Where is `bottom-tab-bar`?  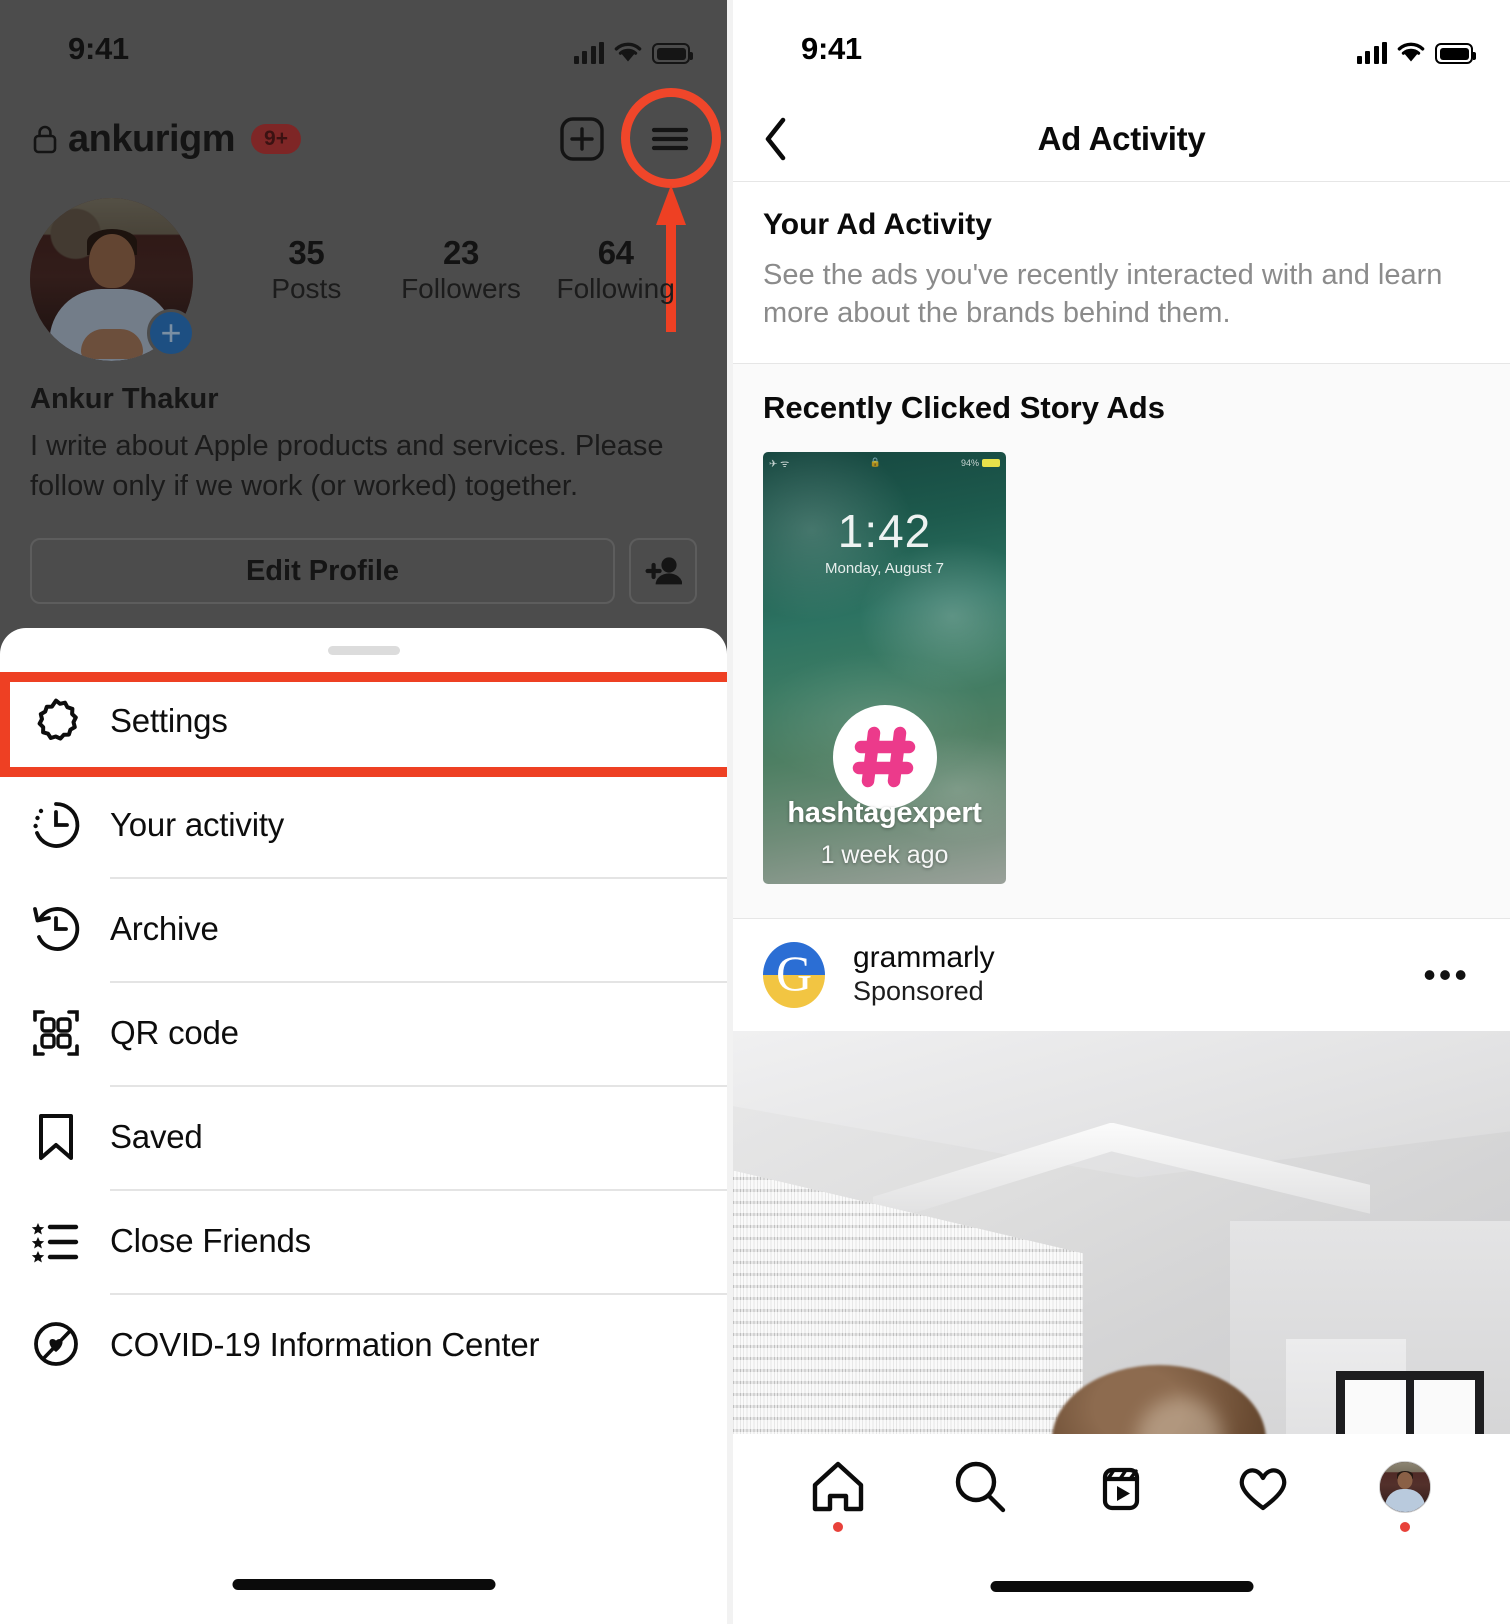
bottom-tab-bar is located at coordinates (1121, 1529).